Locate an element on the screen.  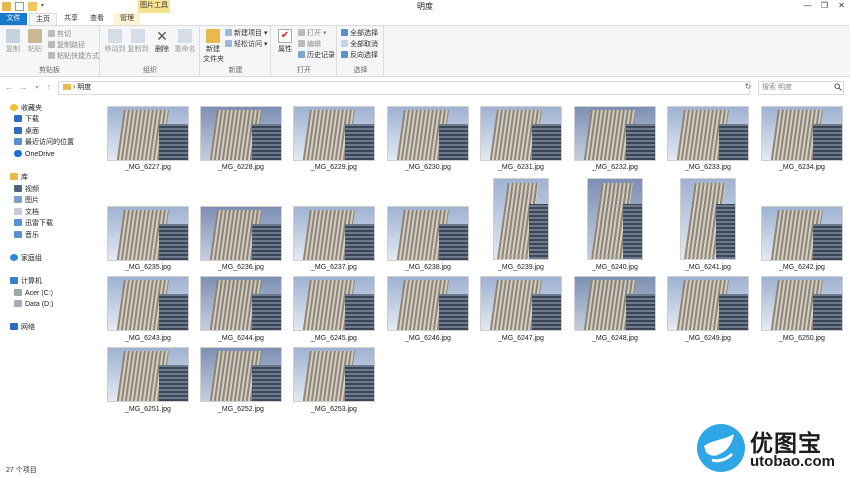
back-button: ← is located at coordinates (9, 87).